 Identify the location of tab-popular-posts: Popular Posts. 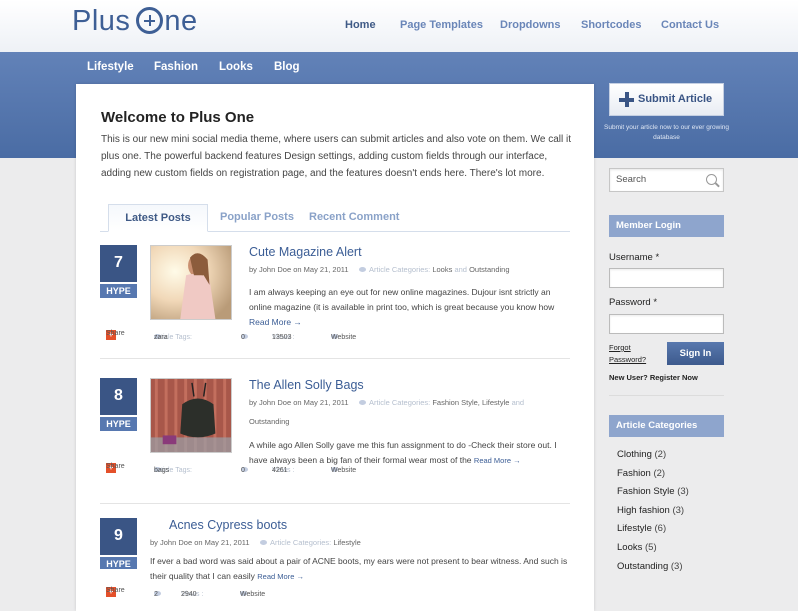
(257, 218).